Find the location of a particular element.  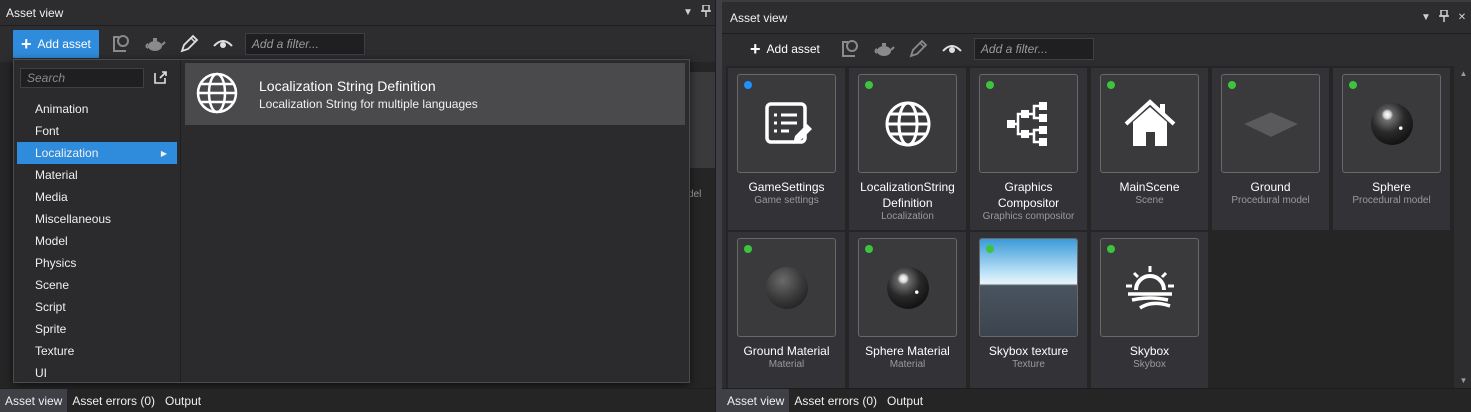

asset-name: Sphere is located at coordinates (1391, 187).